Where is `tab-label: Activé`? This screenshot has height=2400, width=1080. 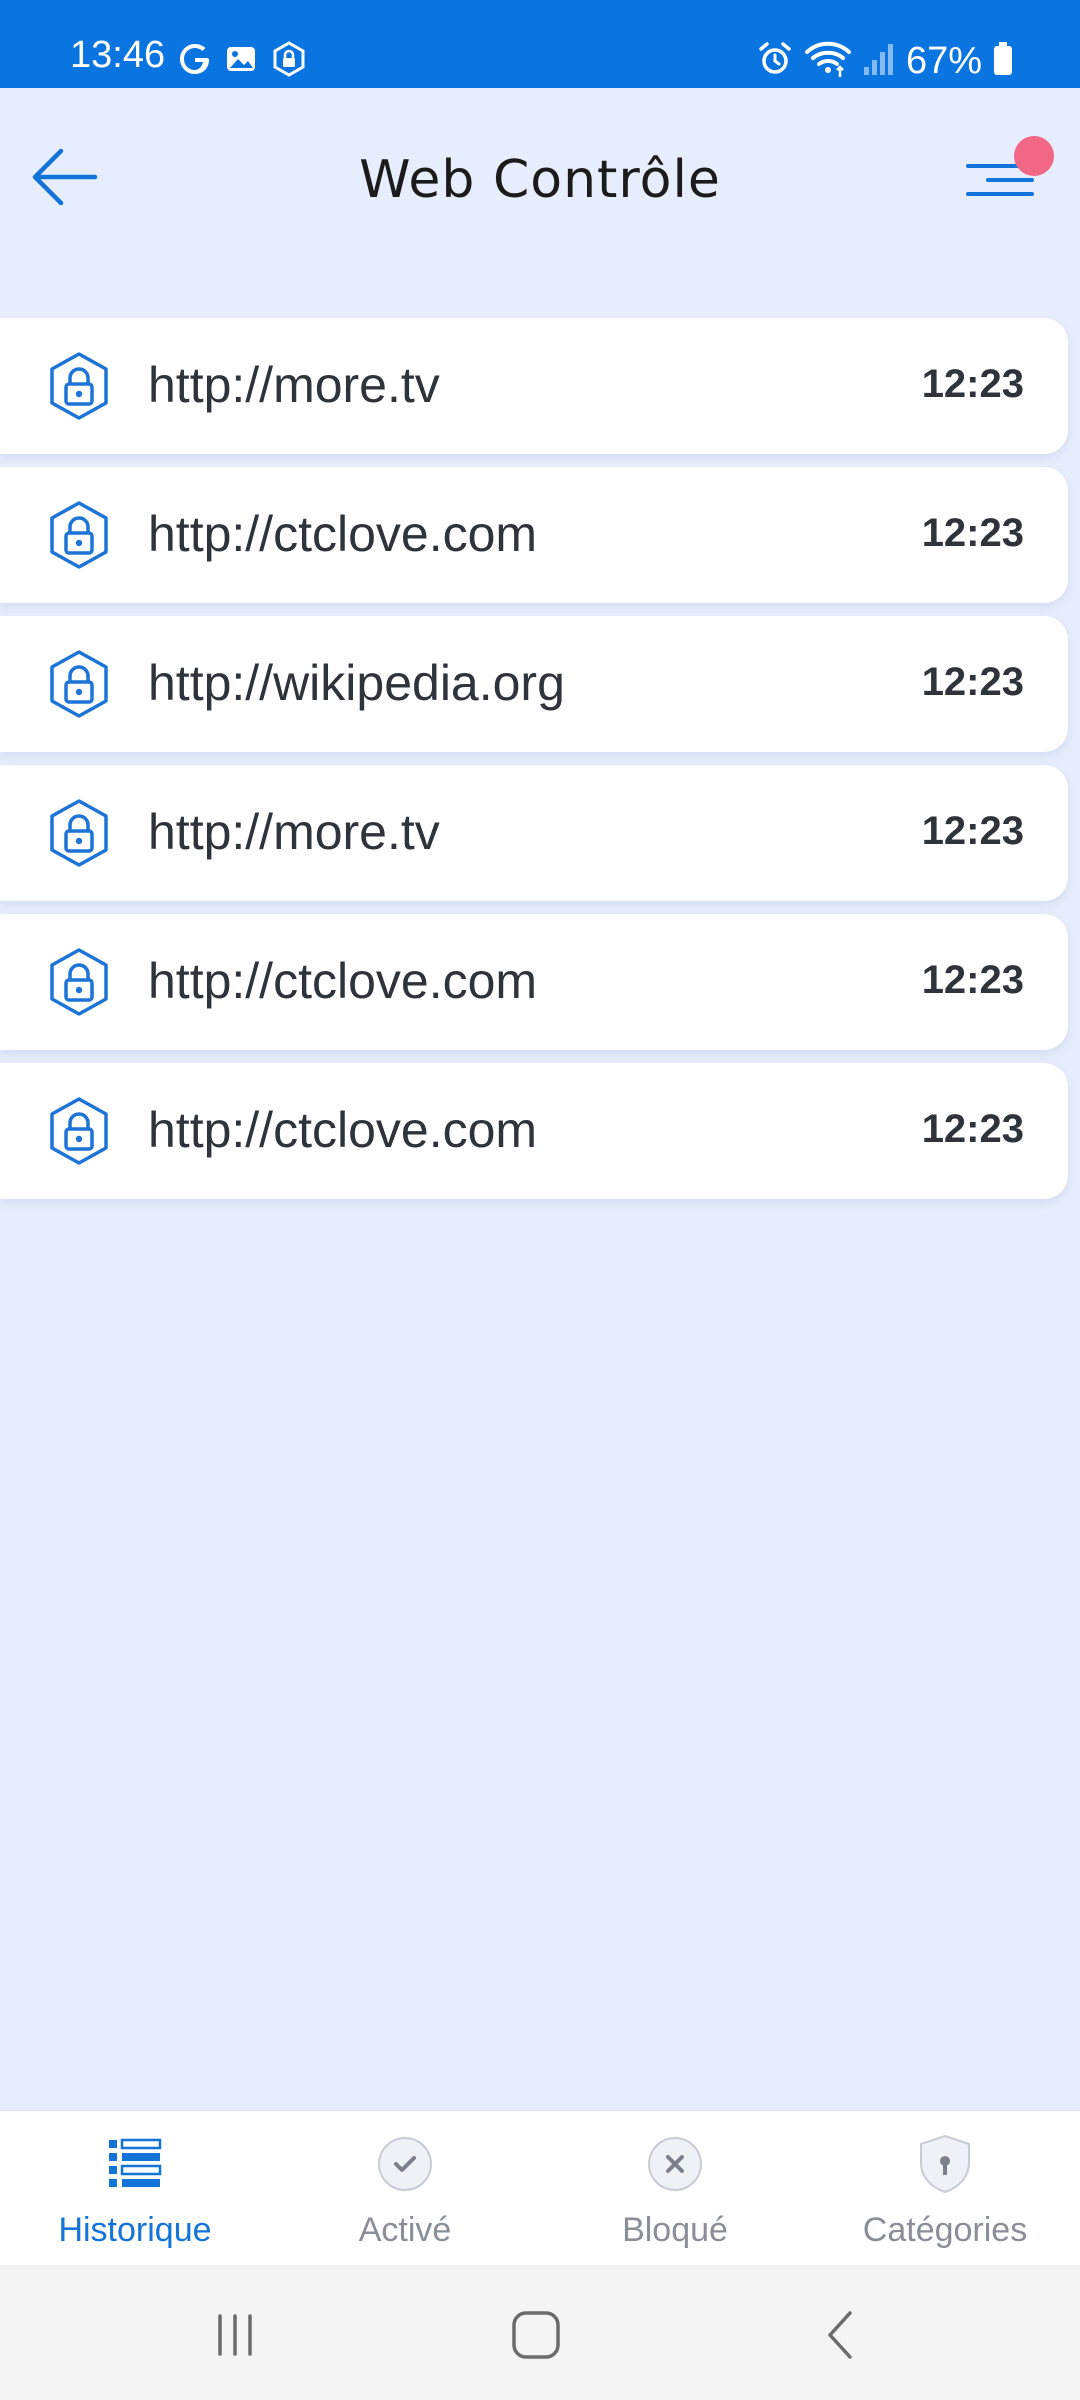 tab-label: Activé is located at coordinates (405, 2230).